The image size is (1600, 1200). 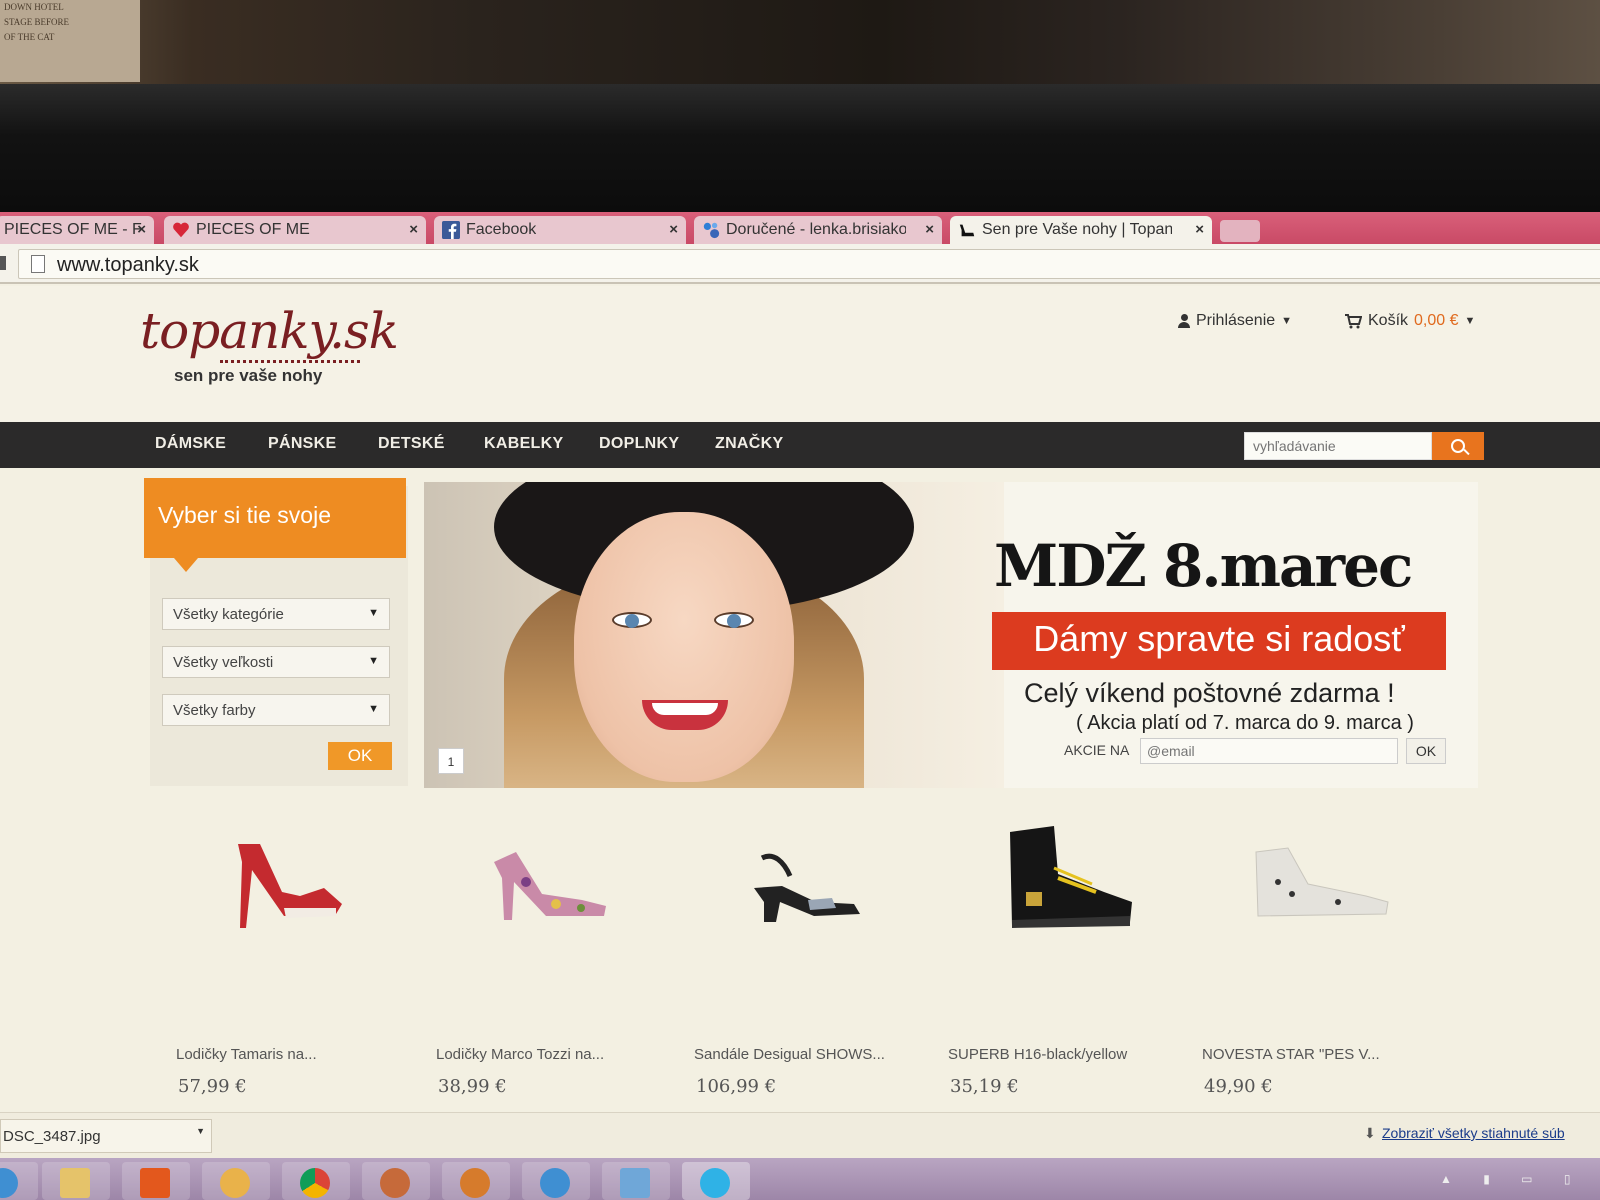 What do you see at coordinates (800, 1179) in the screenshot?
I see `windows-taskbar: ▲ ▮ ▭ ▯` at bounding box center [800, 1179].